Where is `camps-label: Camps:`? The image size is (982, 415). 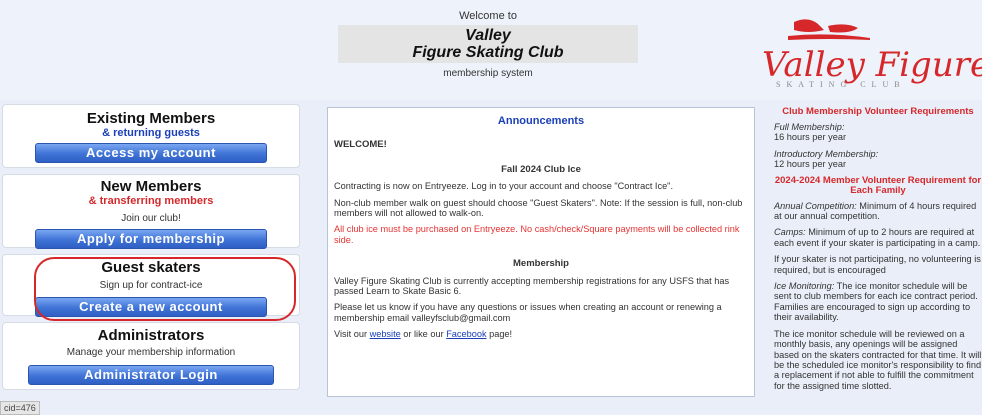 camps-label: Camps: is located at coordinates (790, 232).